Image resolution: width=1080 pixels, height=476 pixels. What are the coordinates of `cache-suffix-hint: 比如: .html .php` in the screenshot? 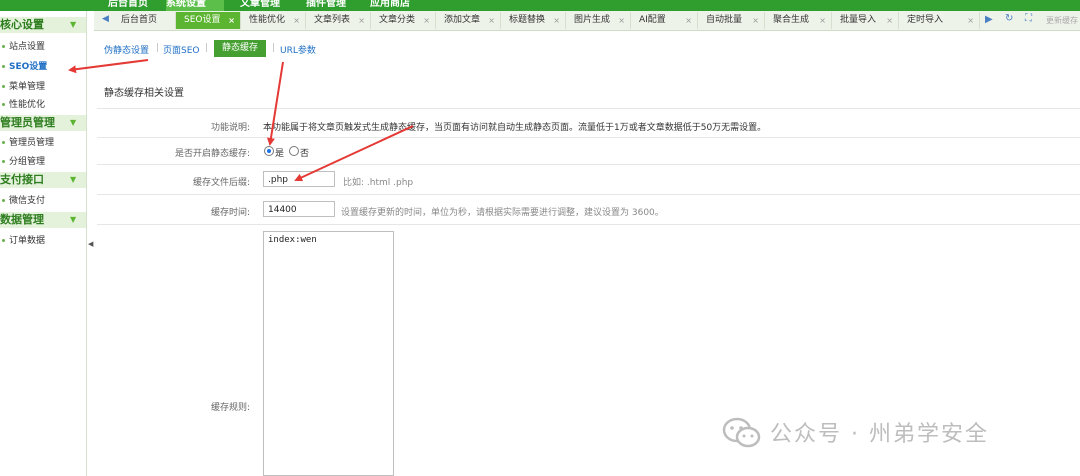 It's located at (378, 183).